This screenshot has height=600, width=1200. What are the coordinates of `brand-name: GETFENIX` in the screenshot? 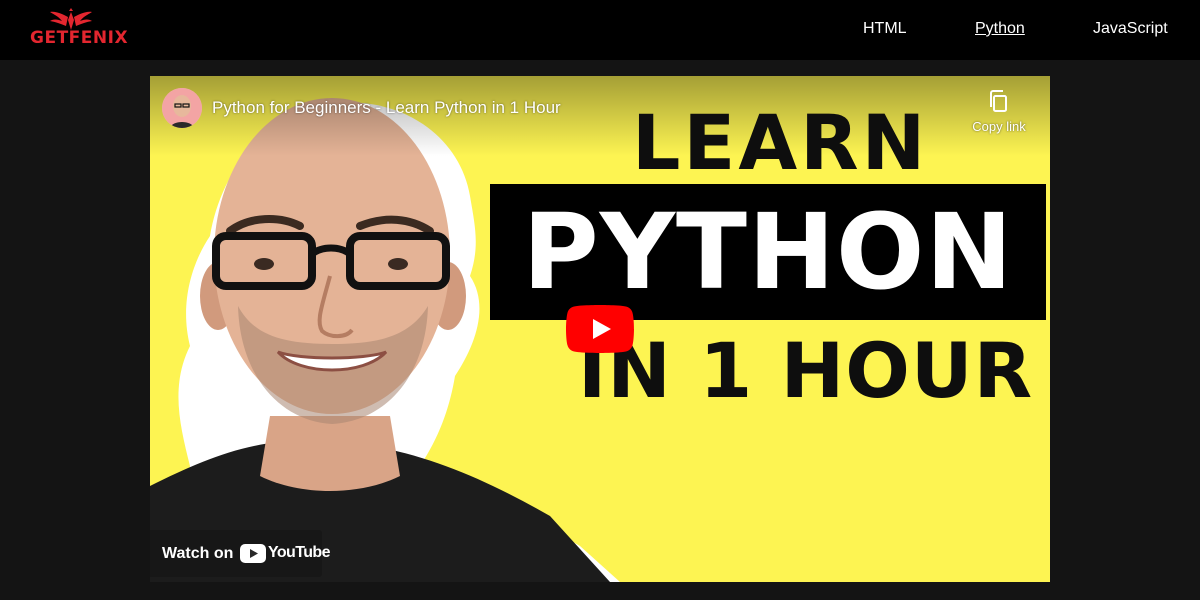 It's located at (79, 38).